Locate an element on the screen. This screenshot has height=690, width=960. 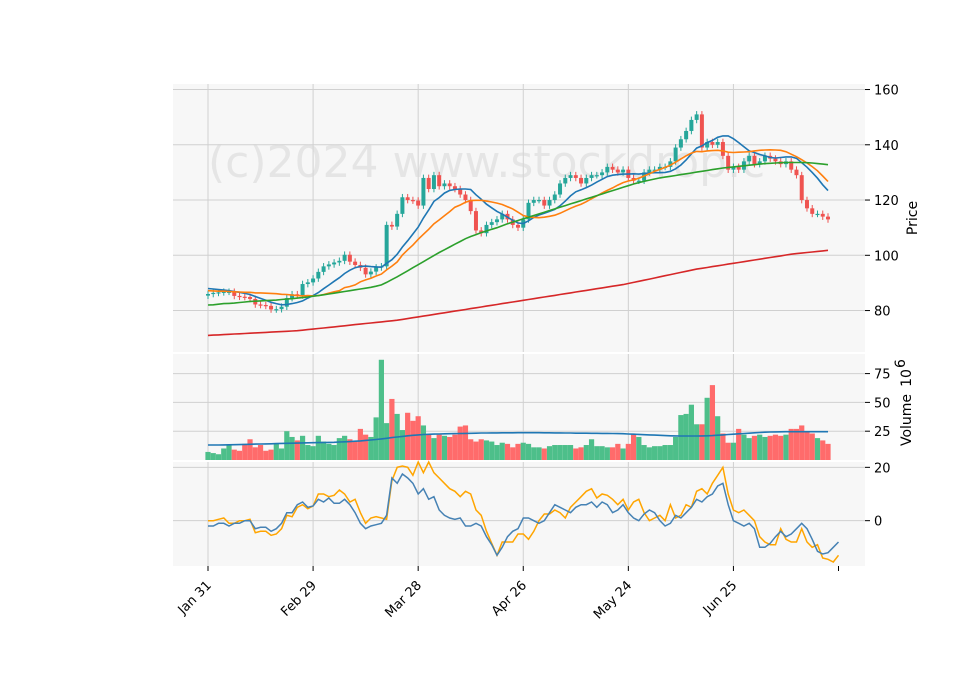
volume-tick-label: 75 is located at coordinates (882, 375).